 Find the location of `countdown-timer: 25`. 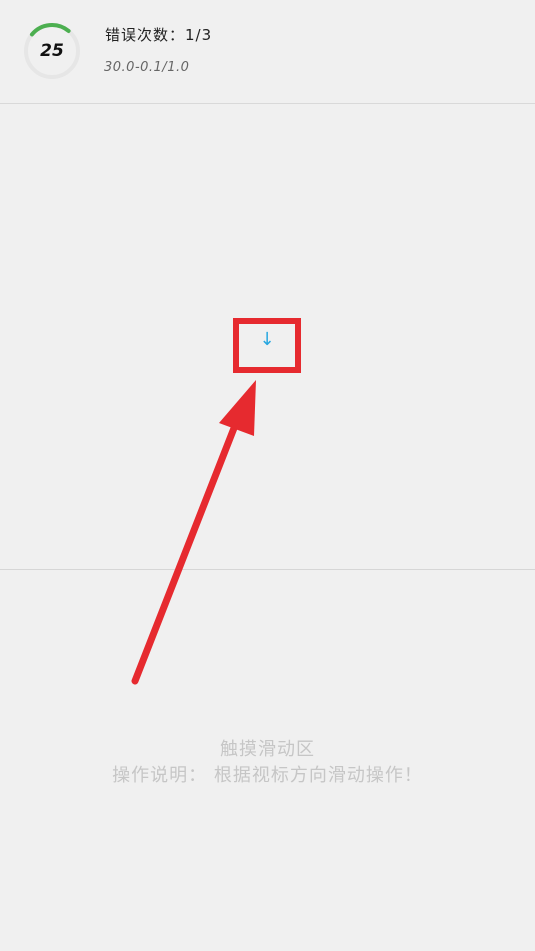

countdown-timer: 25 is located at coordinates (52, 51).